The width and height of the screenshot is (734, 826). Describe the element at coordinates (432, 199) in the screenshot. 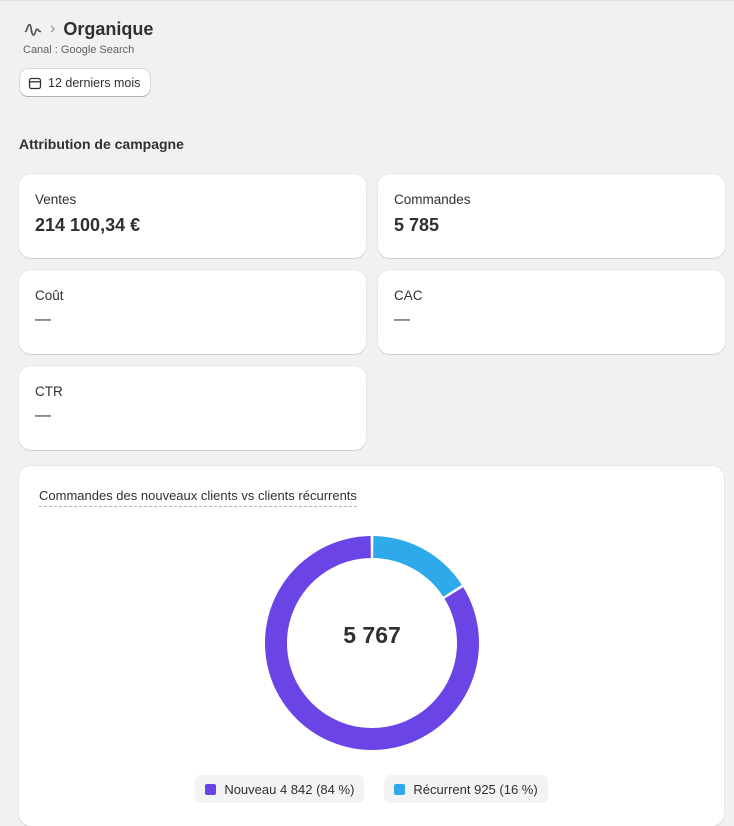

I see `metric-label: Commandes` at that location.